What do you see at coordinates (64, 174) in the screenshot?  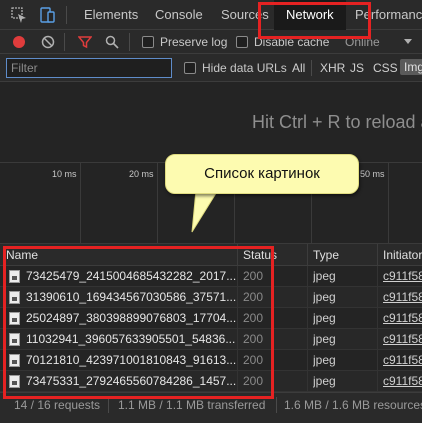 I see `timeline-tick-label: 10 ms` at bounding box center [64, 174].